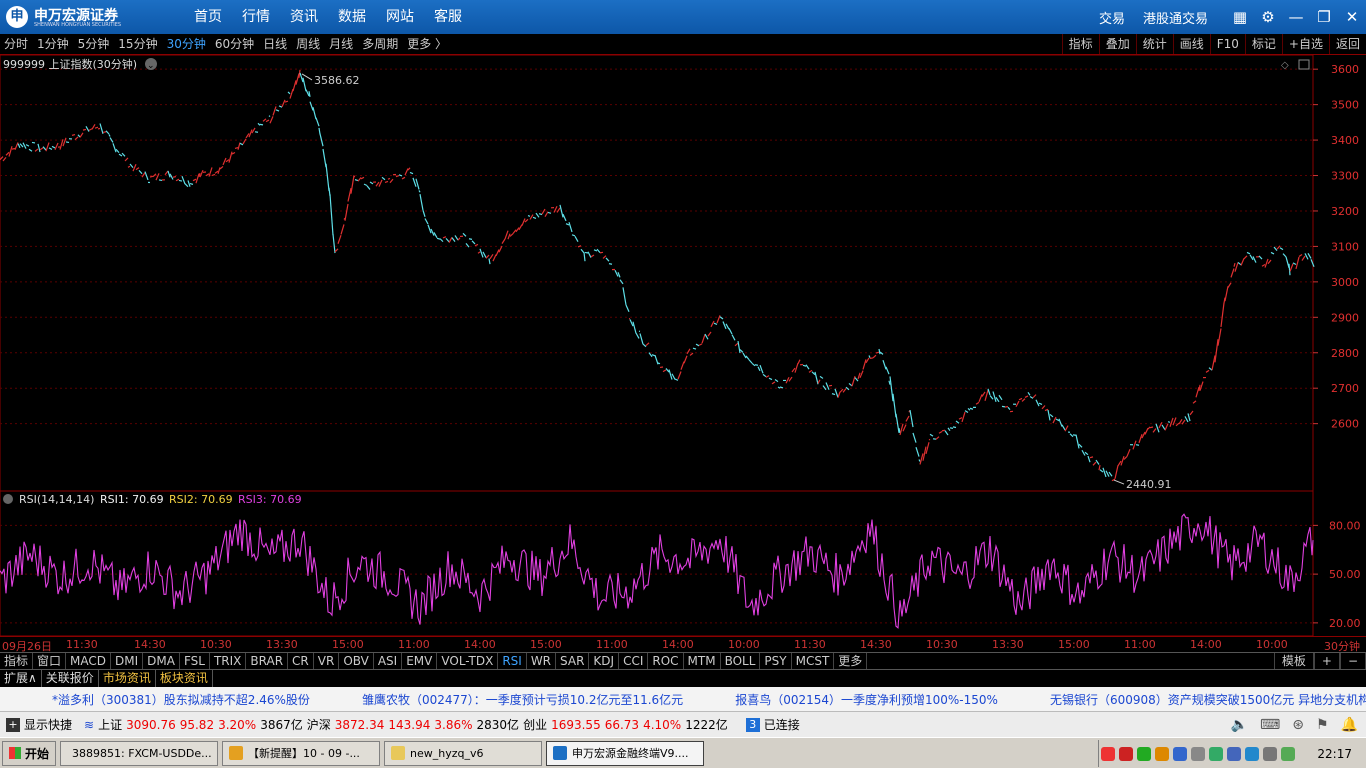  I want to click on ind-tab-dmi: DMI, so click(127, 661).